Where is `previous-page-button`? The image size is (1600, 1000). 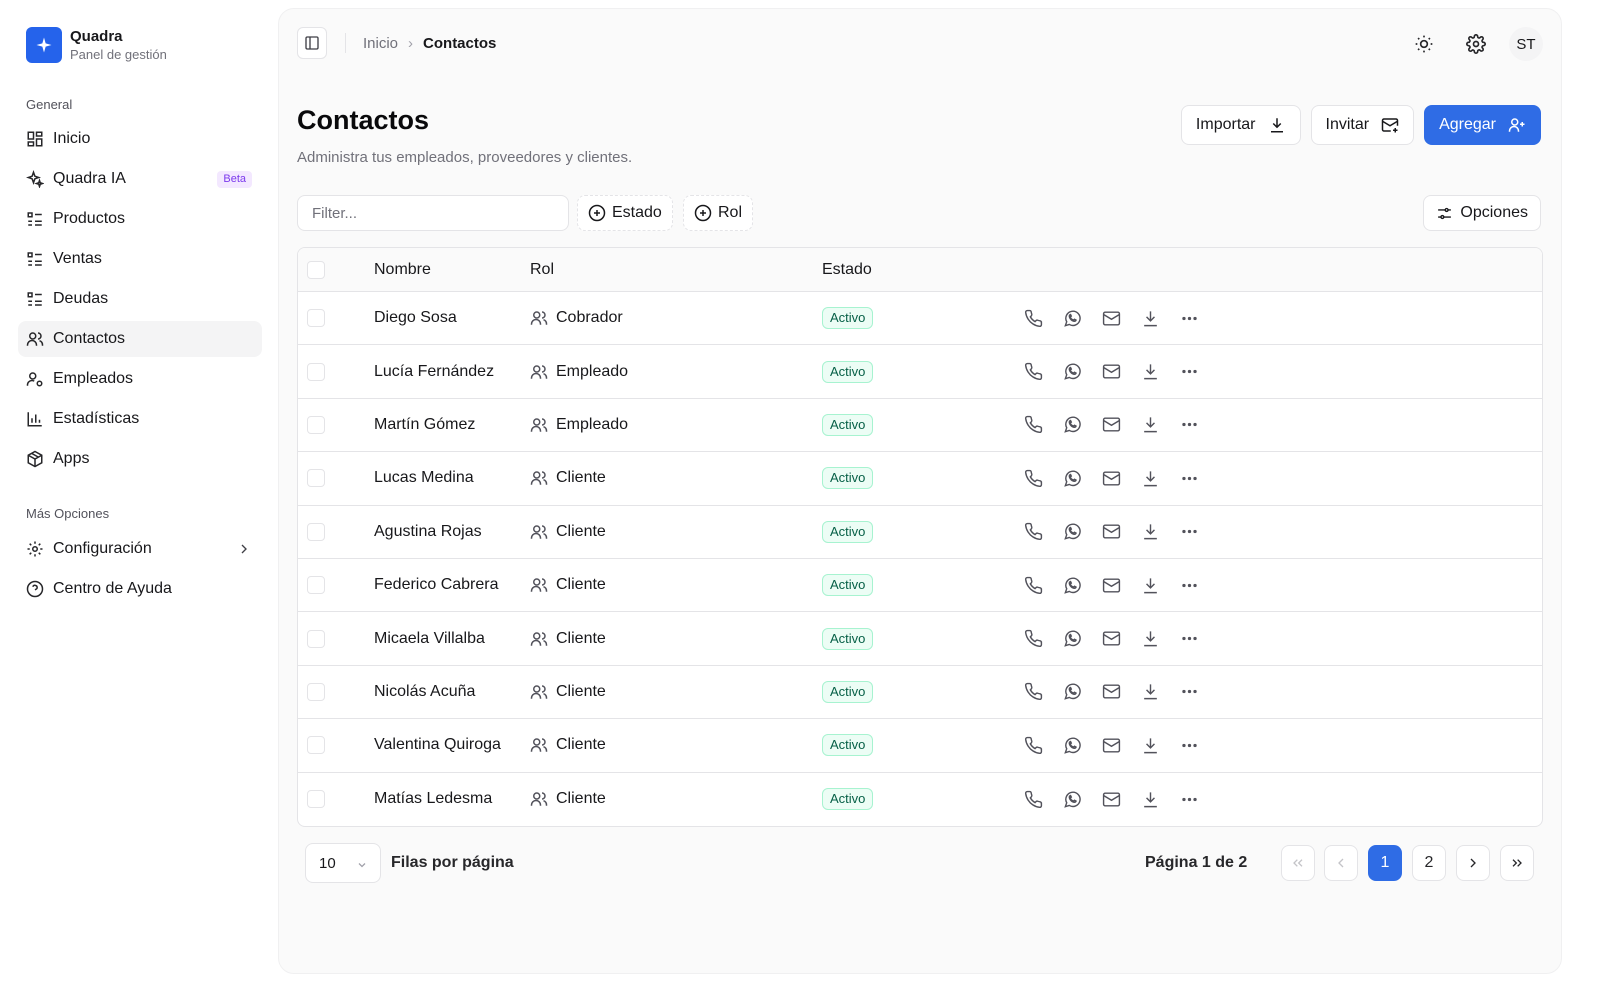 previous-page-button is located at coordinates (1341, 863).